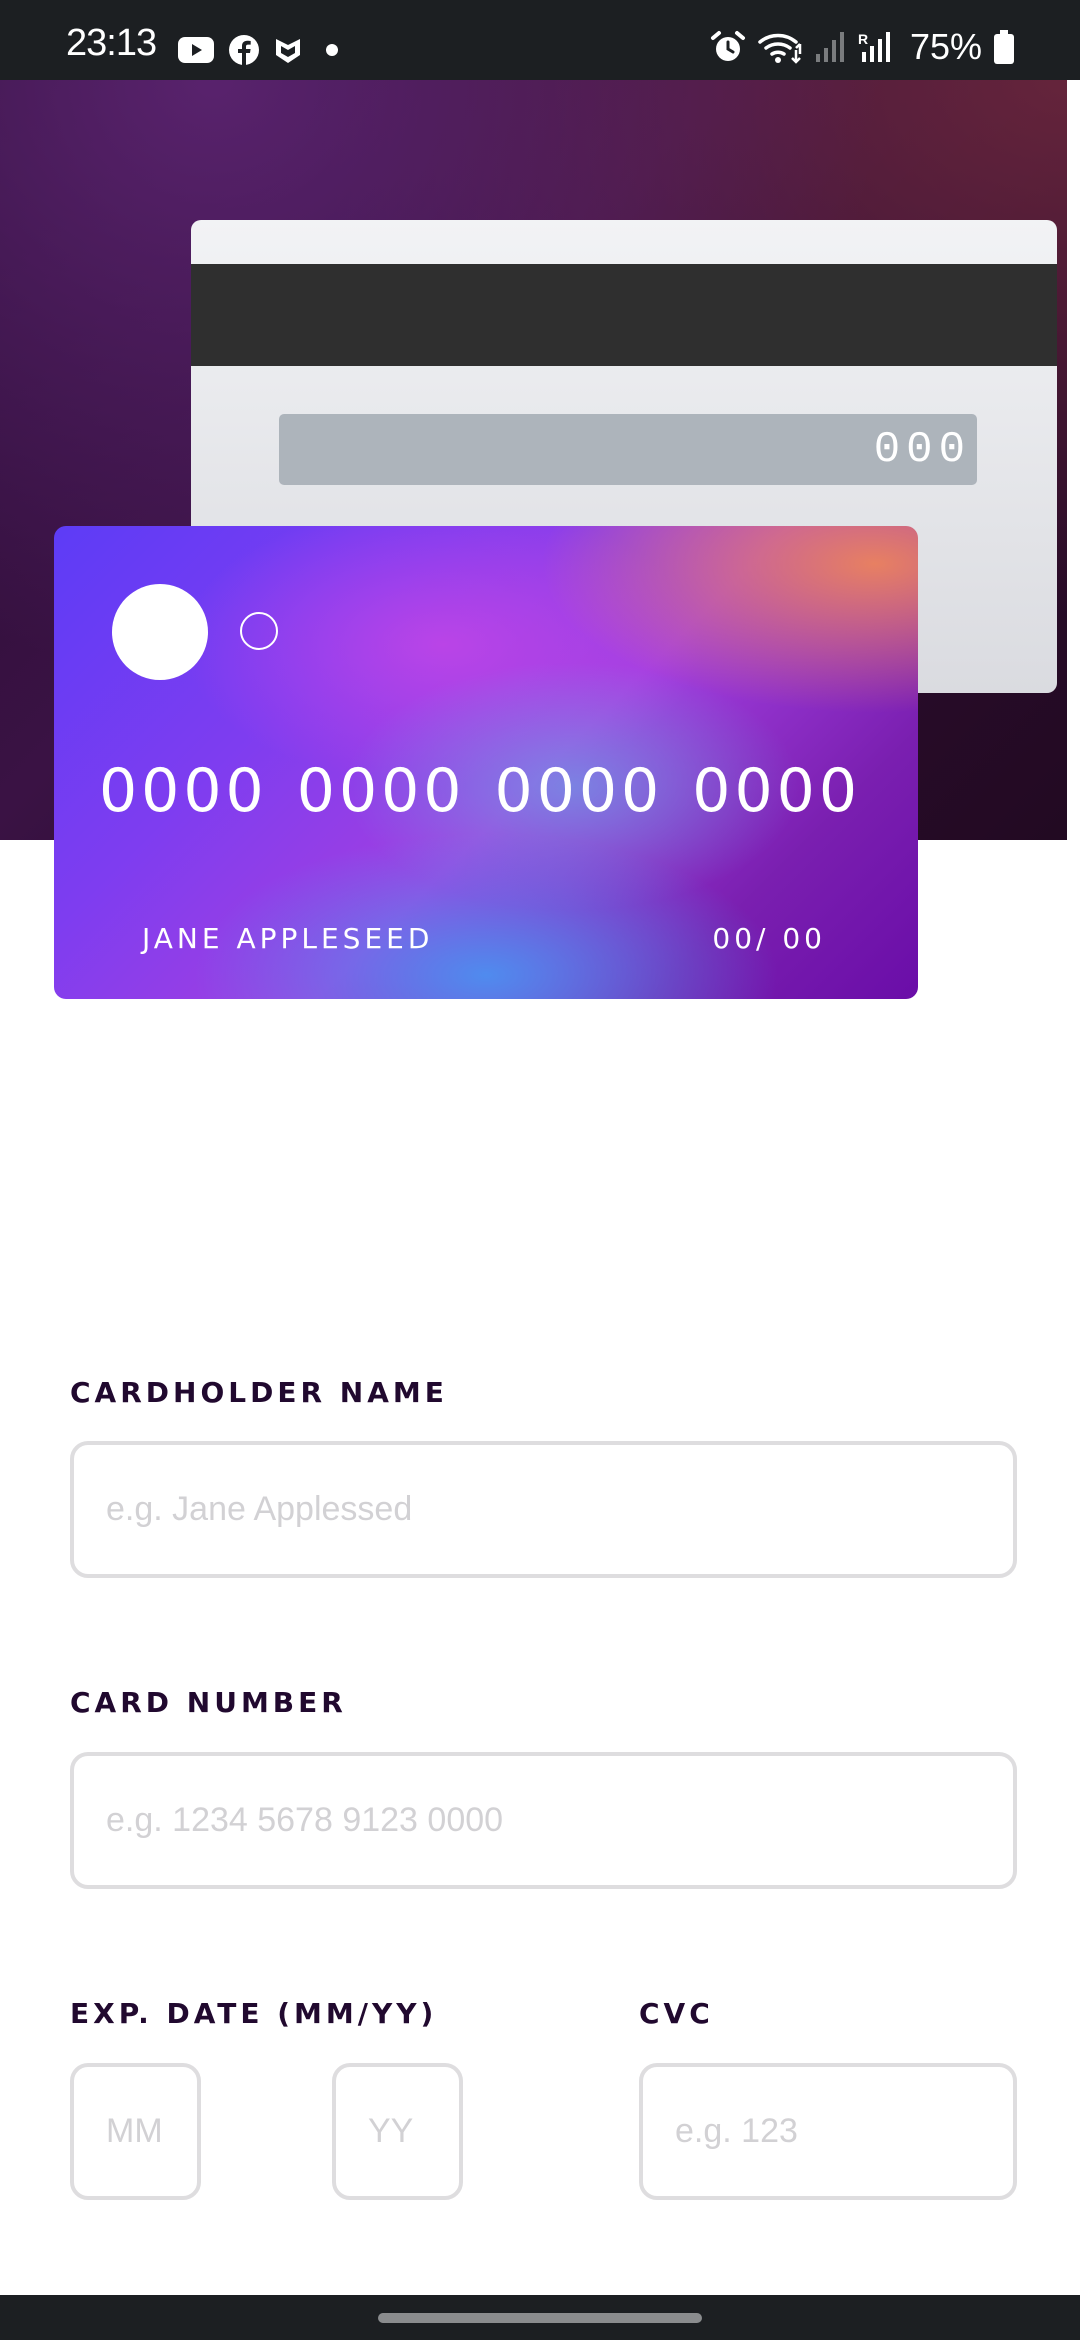 The width and height of the screenshot is (1080, 2340). What do you see at coordinates (261, 50) in the screenshot?
I see `notification-icons` at bounding box center [261, 50].